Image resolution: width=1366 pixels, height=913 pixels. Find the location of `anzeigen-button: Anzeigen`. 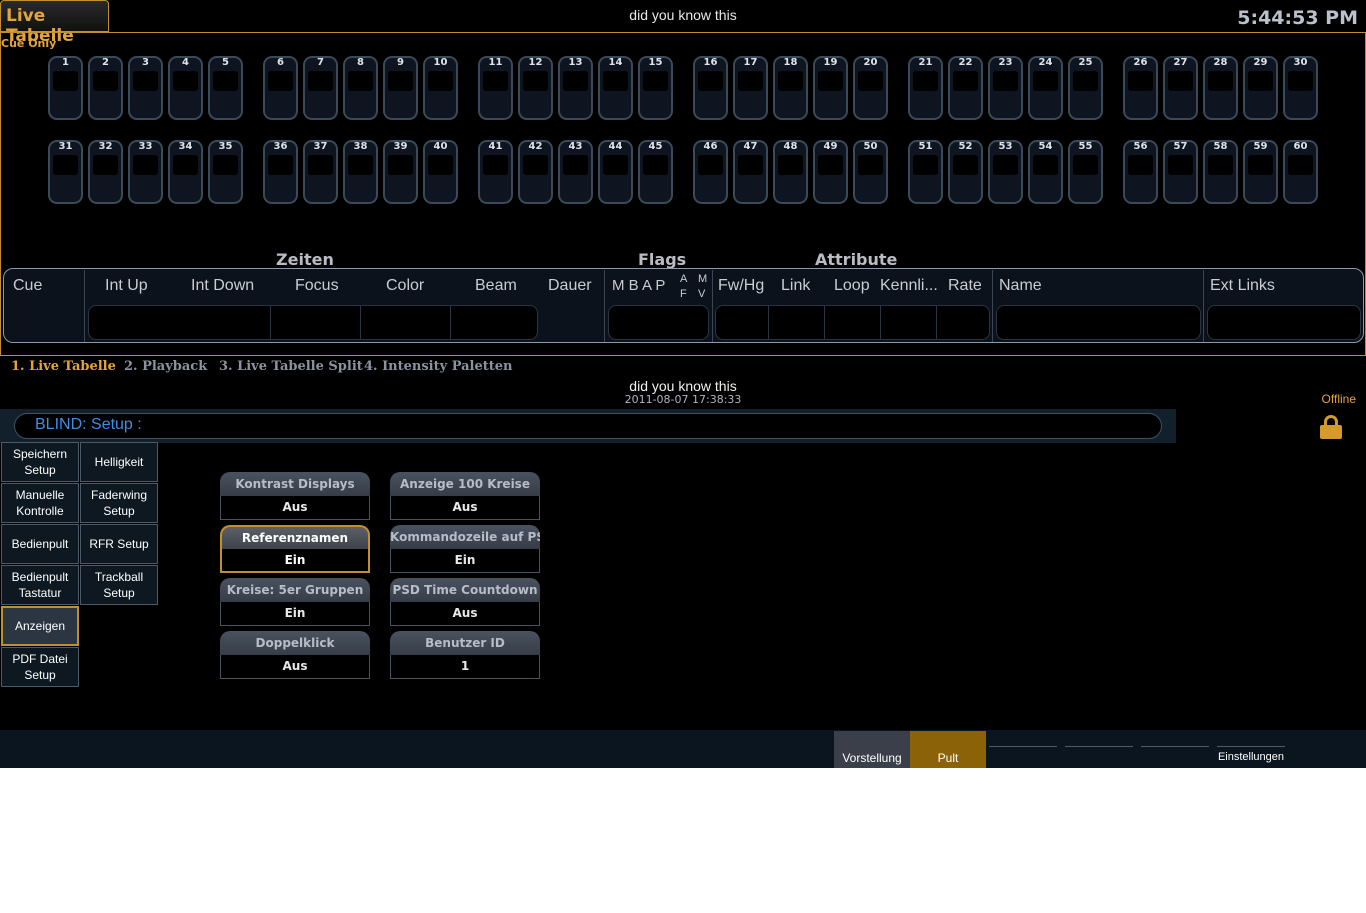

anzeigen-button: Anzeigen is located at coordinates (40, 626).